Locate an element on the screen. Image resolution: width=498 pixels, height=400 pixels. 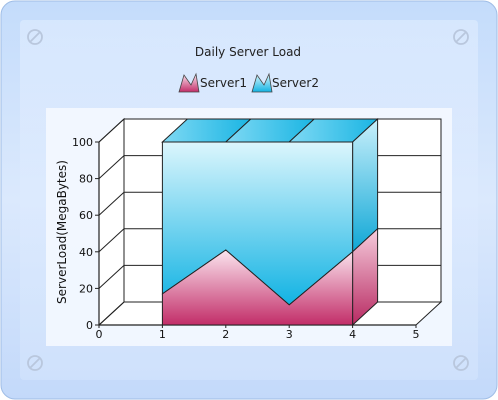
legend-label-server1: Server1 is located at coordinates (223, 83).